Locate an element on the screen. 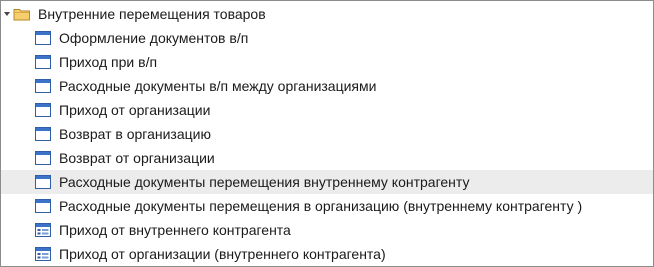 This screenshot has width=654, height=267. tree-item-label: Возврат от организации is located at coordinates (137, 158).